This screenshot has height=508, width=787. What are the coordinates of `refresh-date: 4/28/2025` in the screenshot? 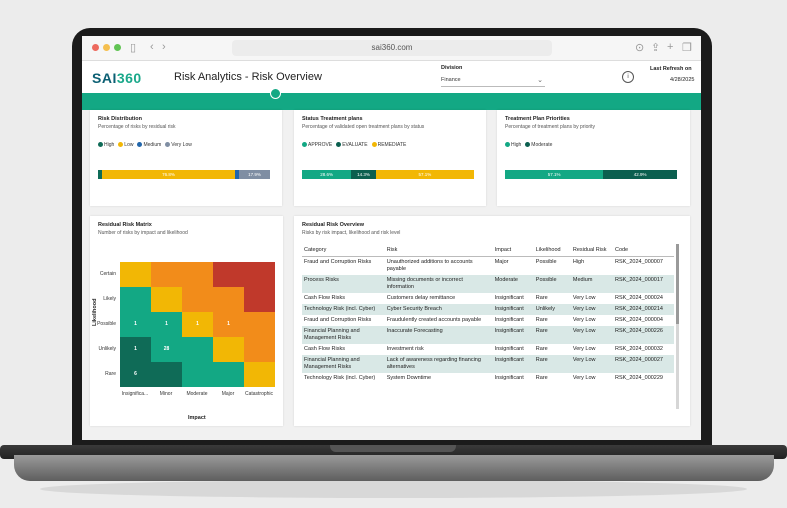 It's located at (682, 80).